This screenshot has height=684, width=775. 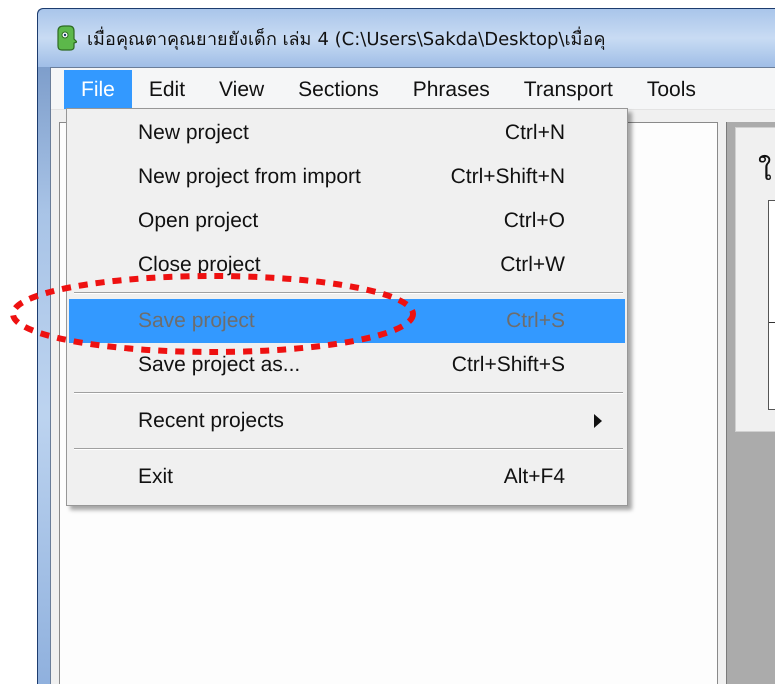 I want to click on menu-item: New project from import Ctrl+Shift+N, so click(x=347, y=177).